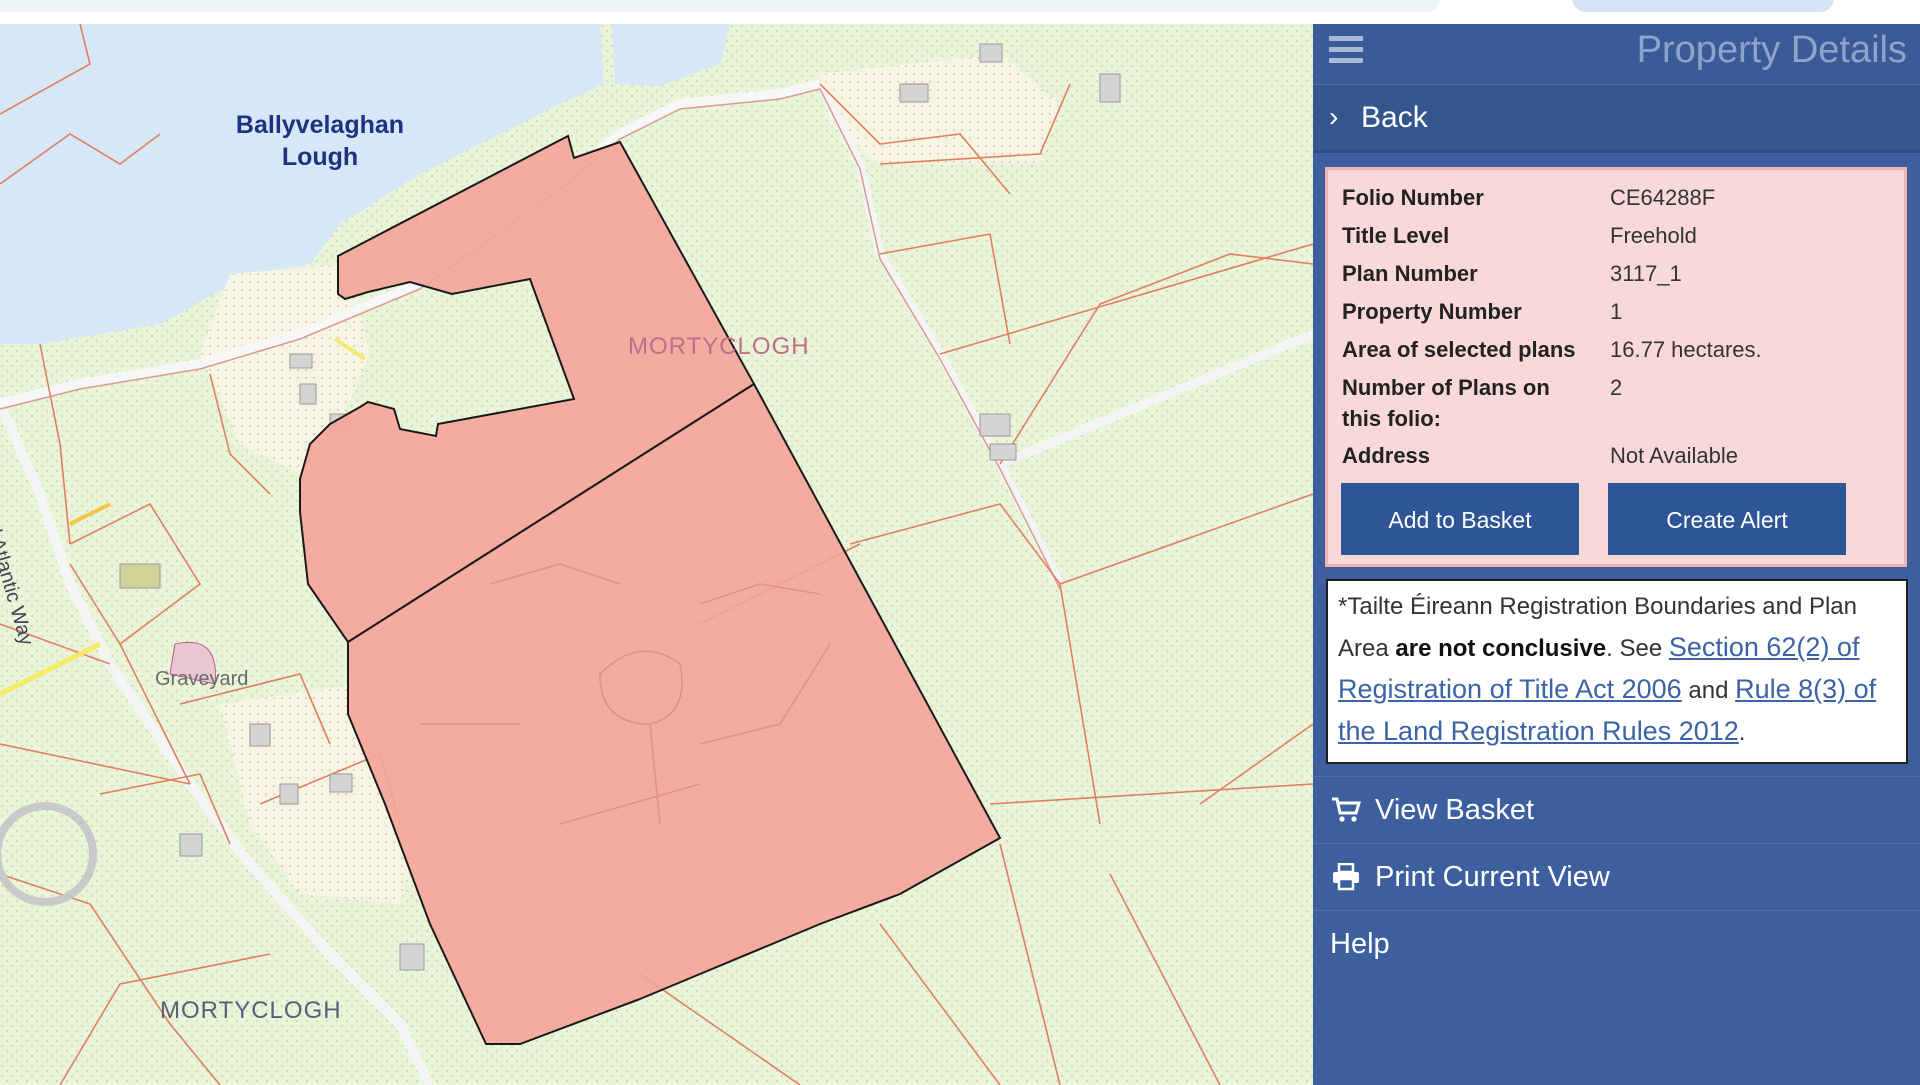 Image resolution: width=1920 pixels, height=1085 pixels. I want to click on notice-text-3: and, so click(1708, 690).